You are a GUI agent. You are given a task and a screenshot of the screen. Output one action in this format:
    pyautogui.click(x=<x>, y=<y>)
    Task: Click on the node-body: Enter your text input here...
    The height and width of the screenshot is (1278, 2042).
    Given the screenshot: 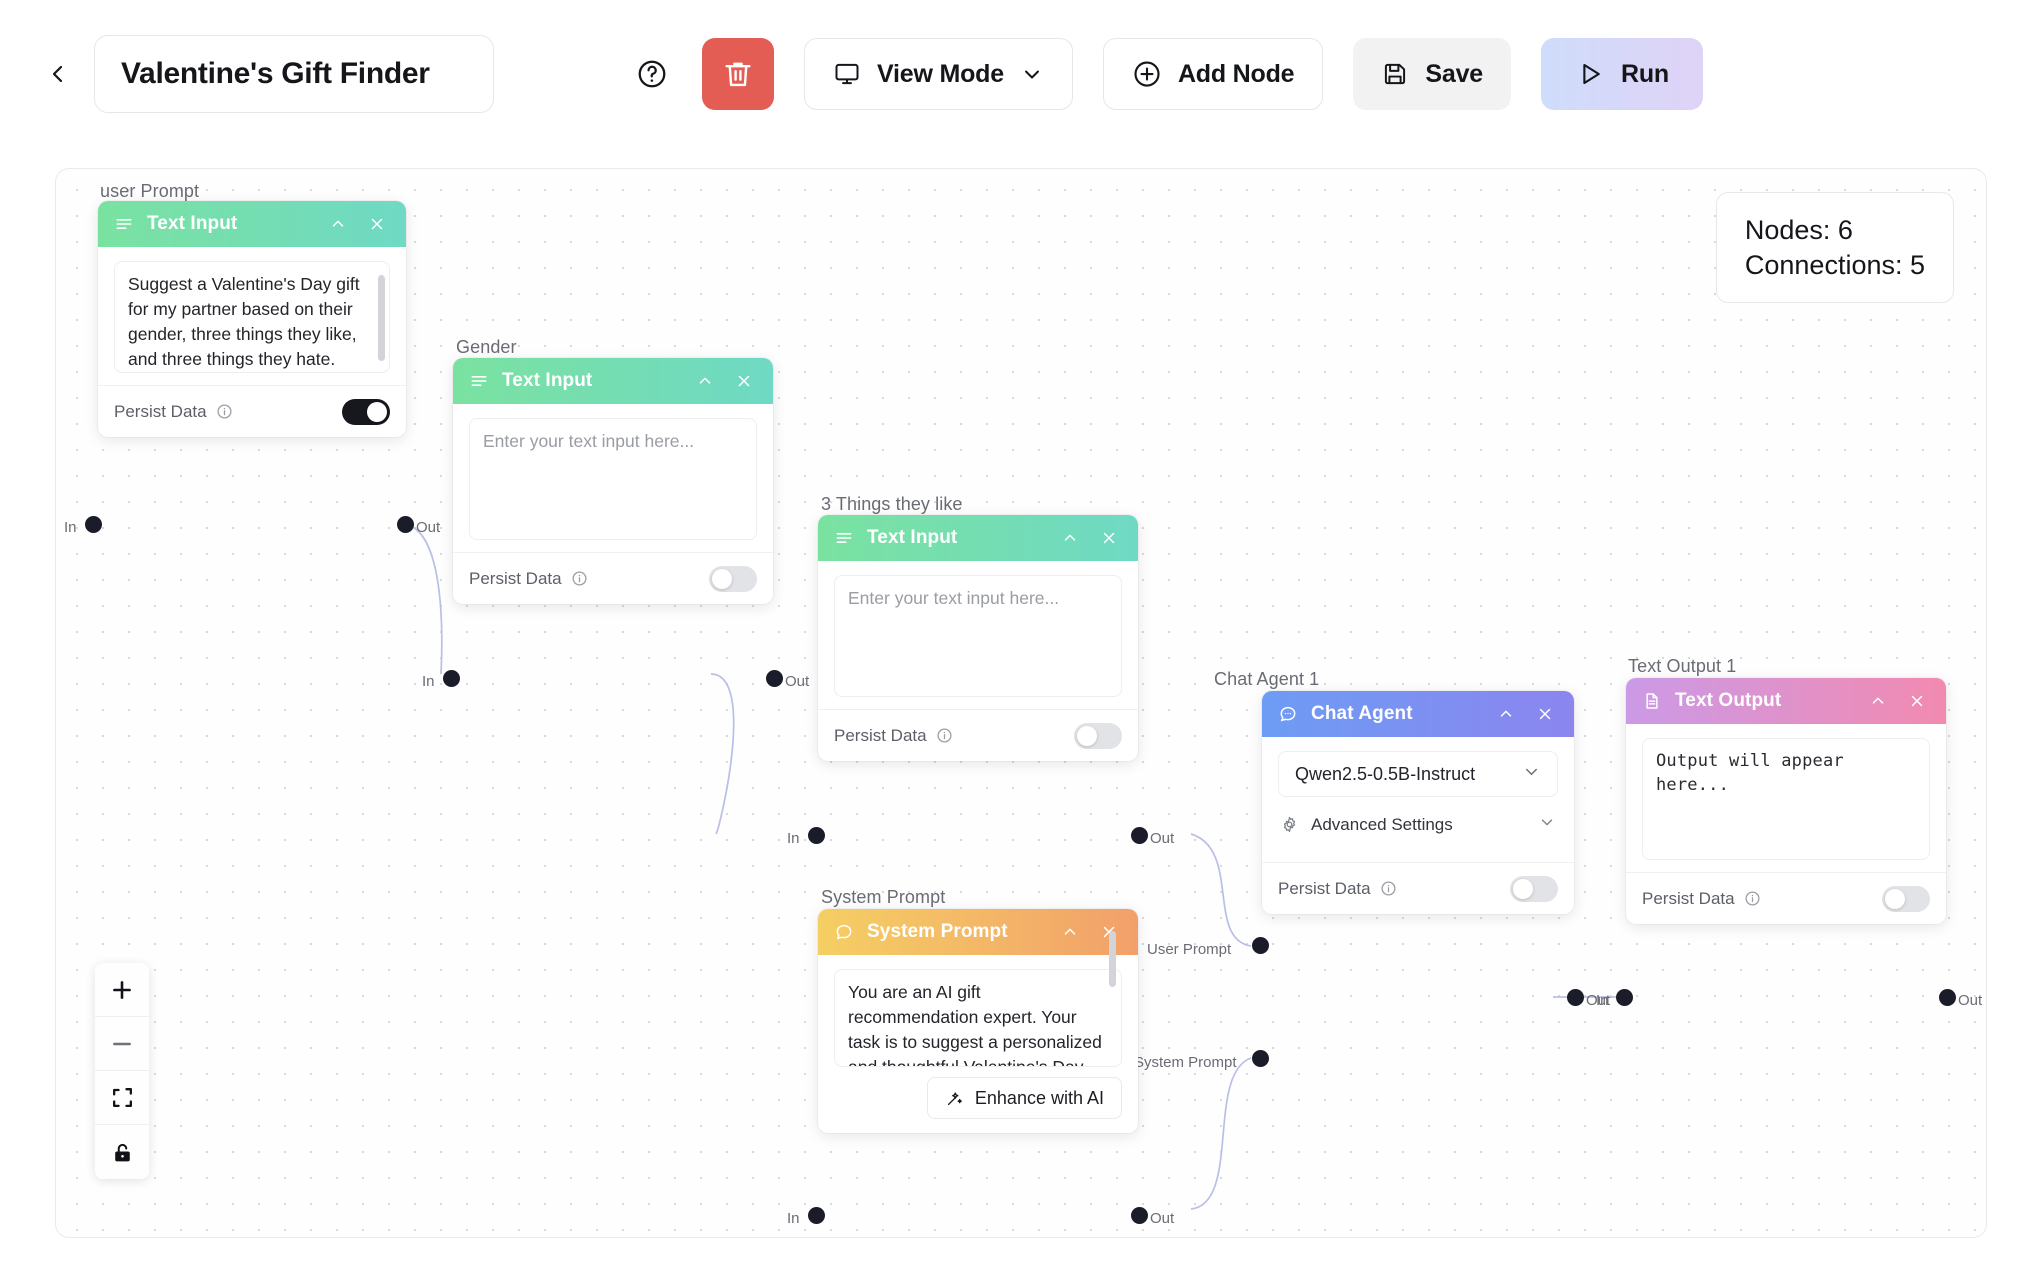 What is the action you would take?
    pyautogui.click(x=978, y=635)
    